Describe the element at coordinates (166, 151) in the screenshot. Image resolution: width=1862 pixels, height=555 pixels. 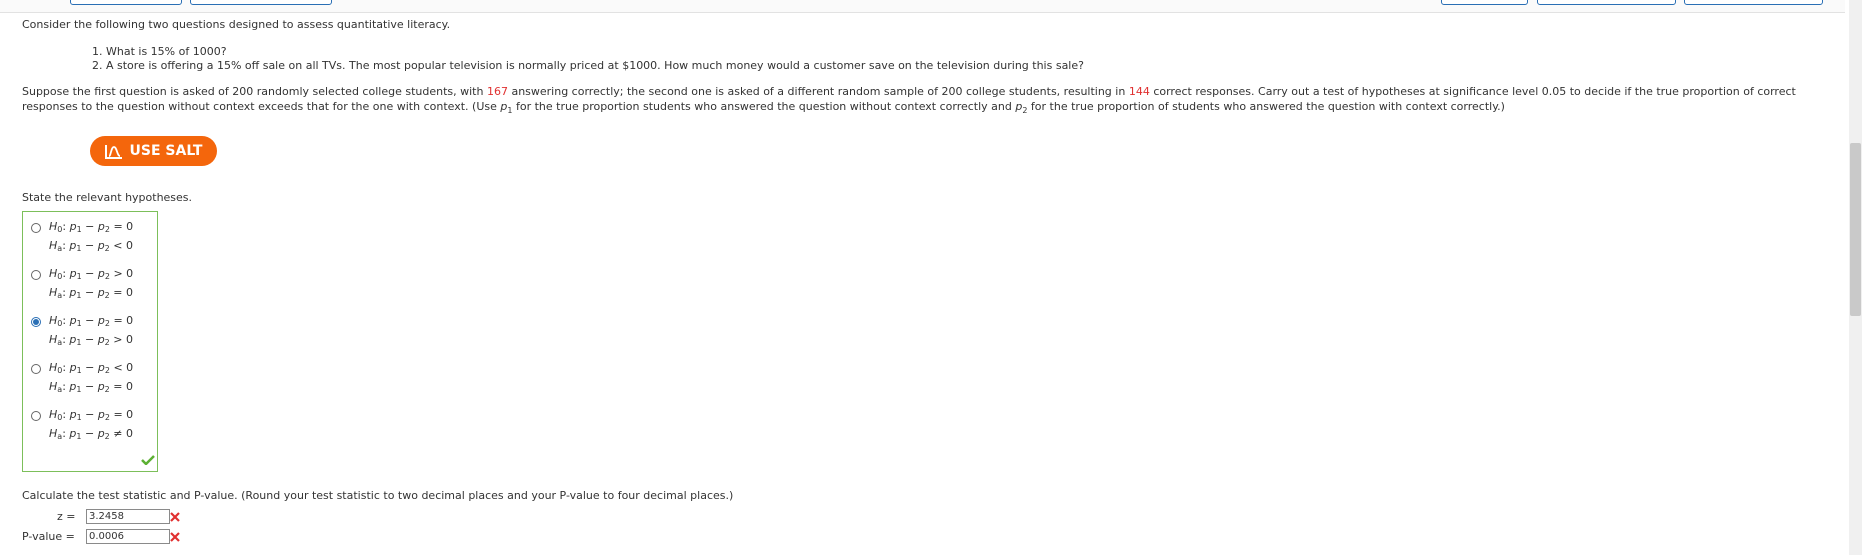
I see `use-salt-label: USE SALT` at that location.